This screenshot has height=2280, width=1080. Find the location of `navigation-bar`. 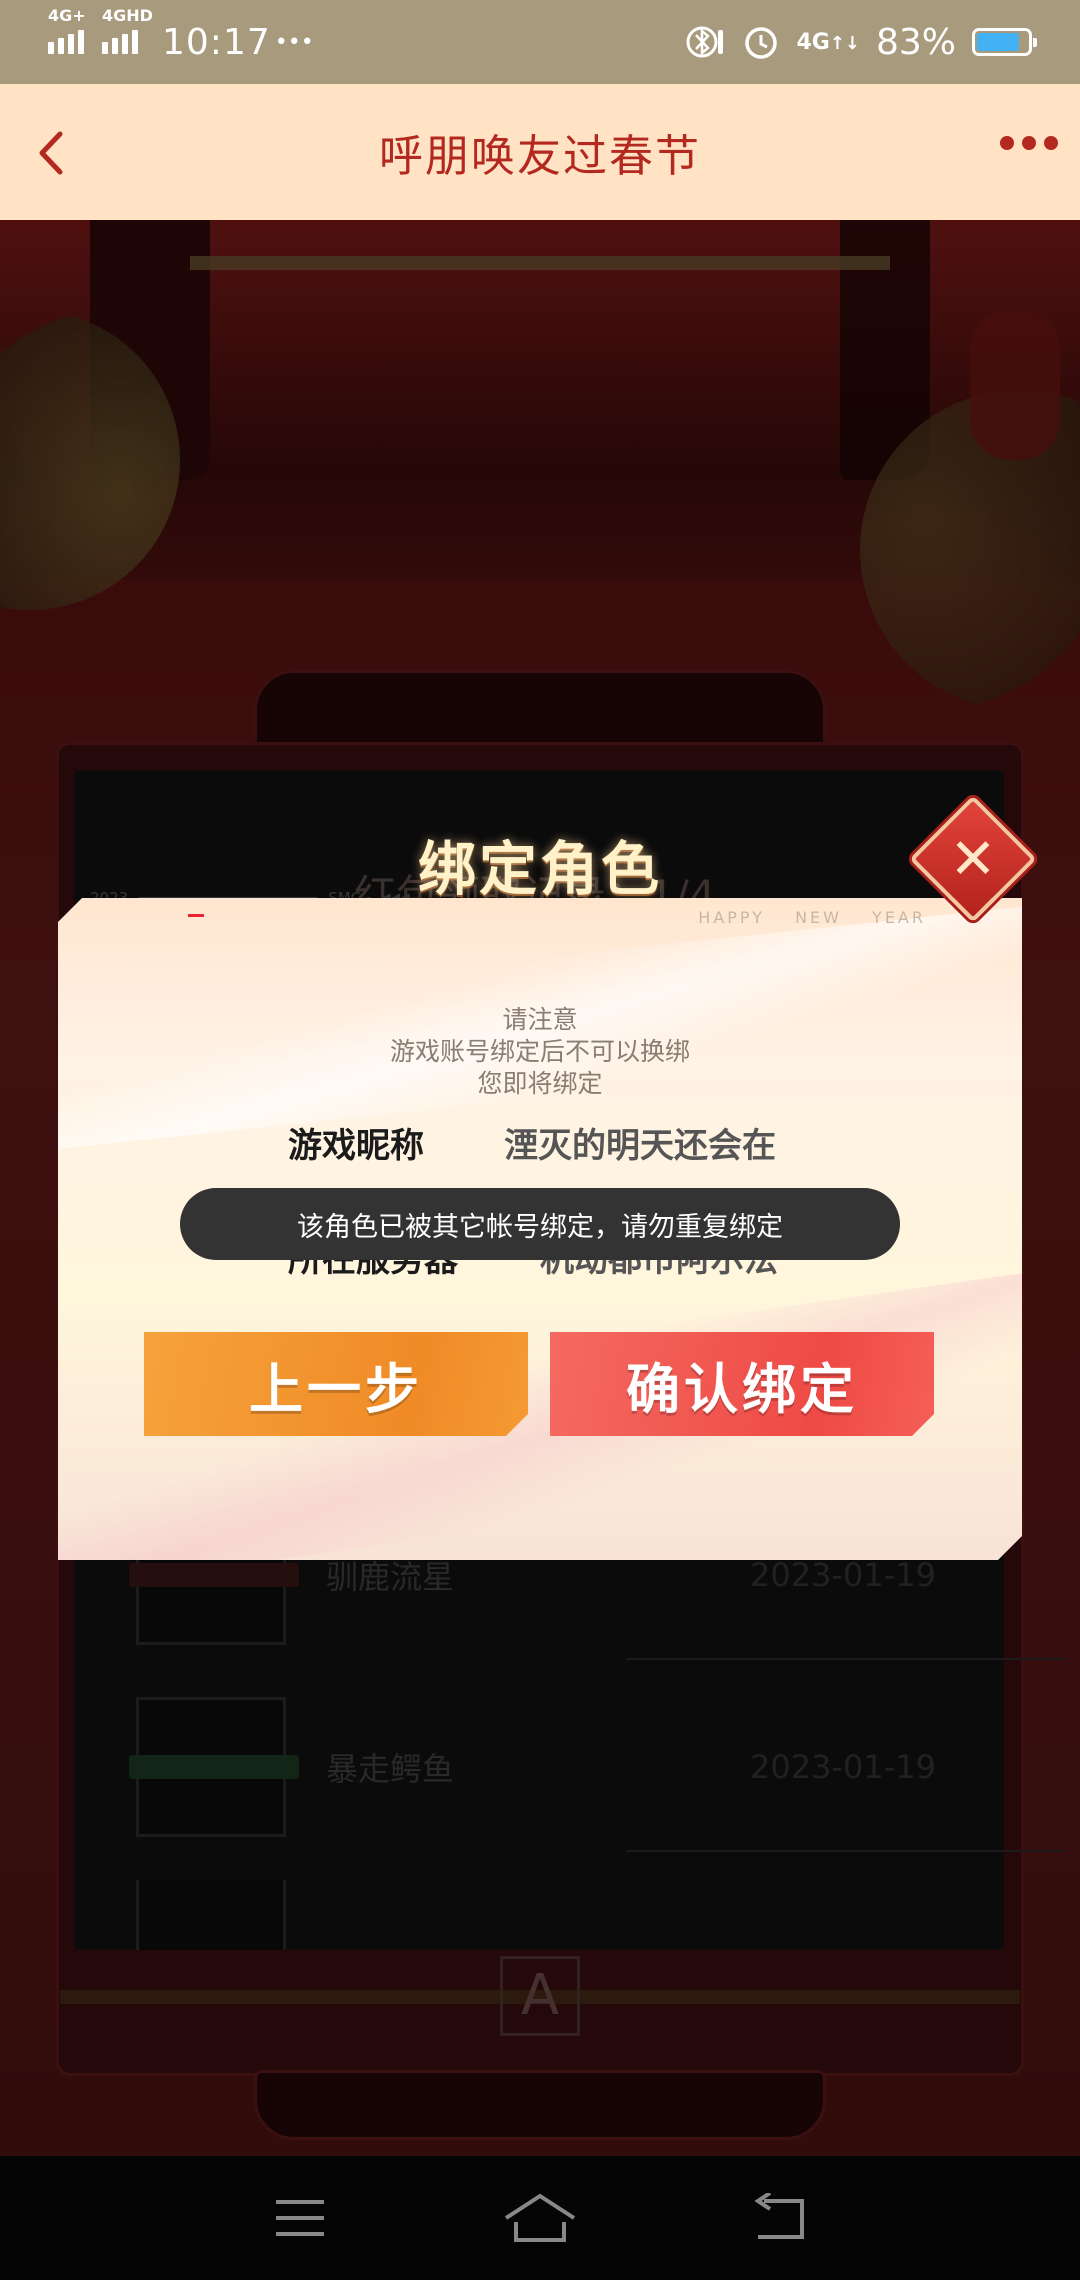

navigation-bar is located at coordinates (540, 2218).